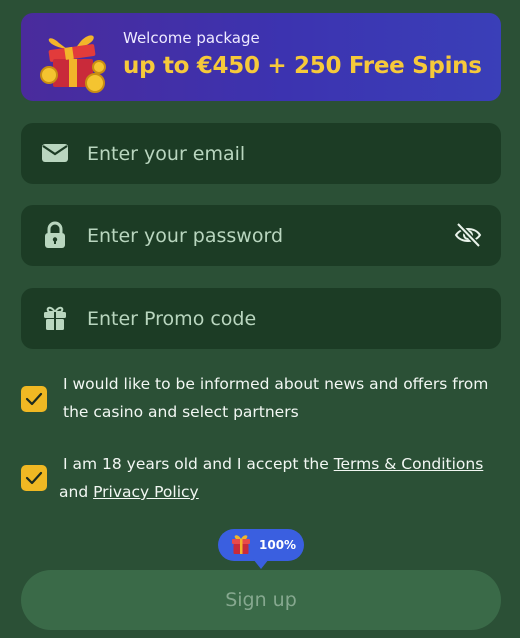 Image resolution: width=520 pixels, height=638 pixels. I want to click on age-consent-text-middle: and, so click(76, 492).